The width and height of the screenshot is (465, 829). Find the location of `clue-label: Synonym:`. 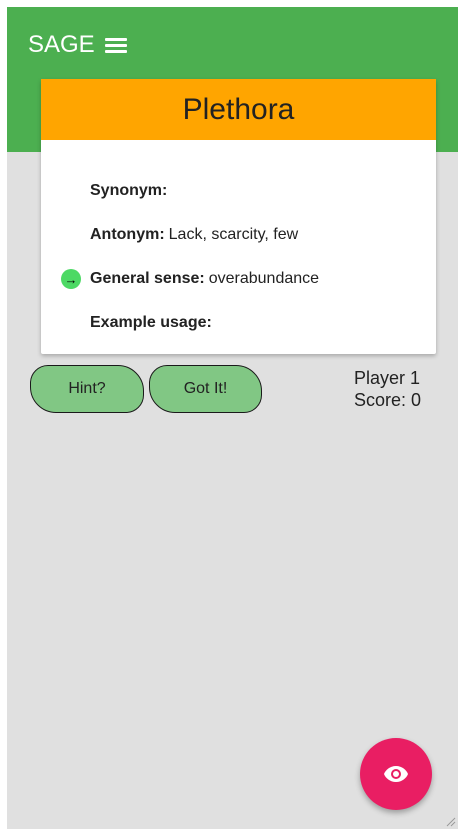

clue-label: Synonym: is located at coordinates (129, 190).